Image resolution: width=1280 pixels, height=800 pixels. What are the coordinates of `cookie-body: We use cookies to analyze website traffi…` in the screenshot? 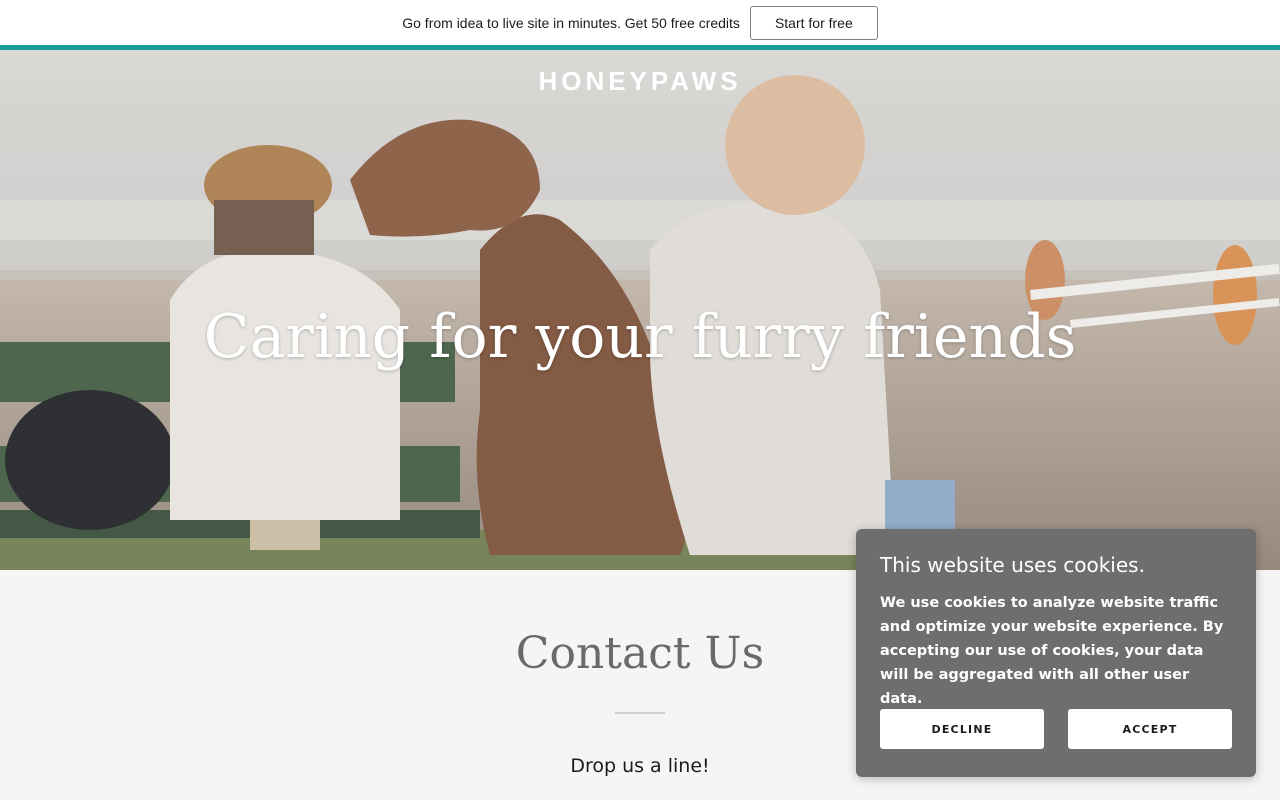 It's located at (1052, 651).